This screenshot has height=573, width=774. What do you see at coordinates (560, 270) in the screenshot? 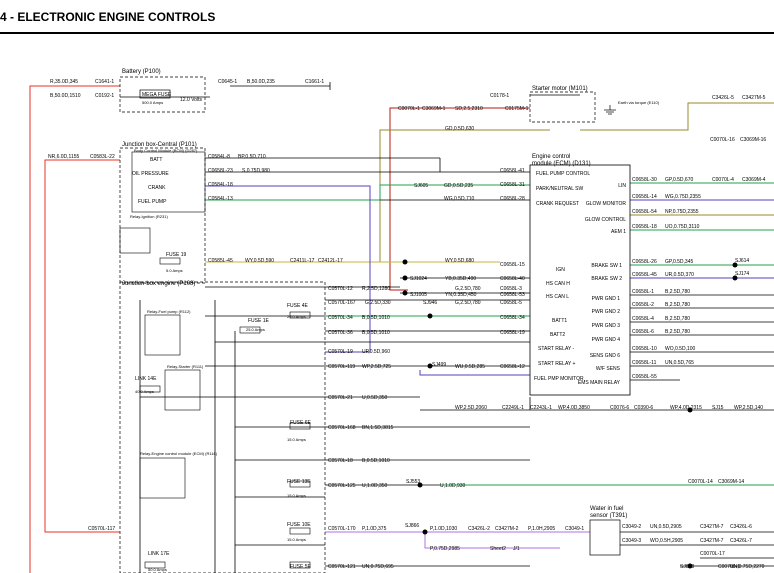
I see `ecm-pin: IGN` at bounding box center [560, 270].